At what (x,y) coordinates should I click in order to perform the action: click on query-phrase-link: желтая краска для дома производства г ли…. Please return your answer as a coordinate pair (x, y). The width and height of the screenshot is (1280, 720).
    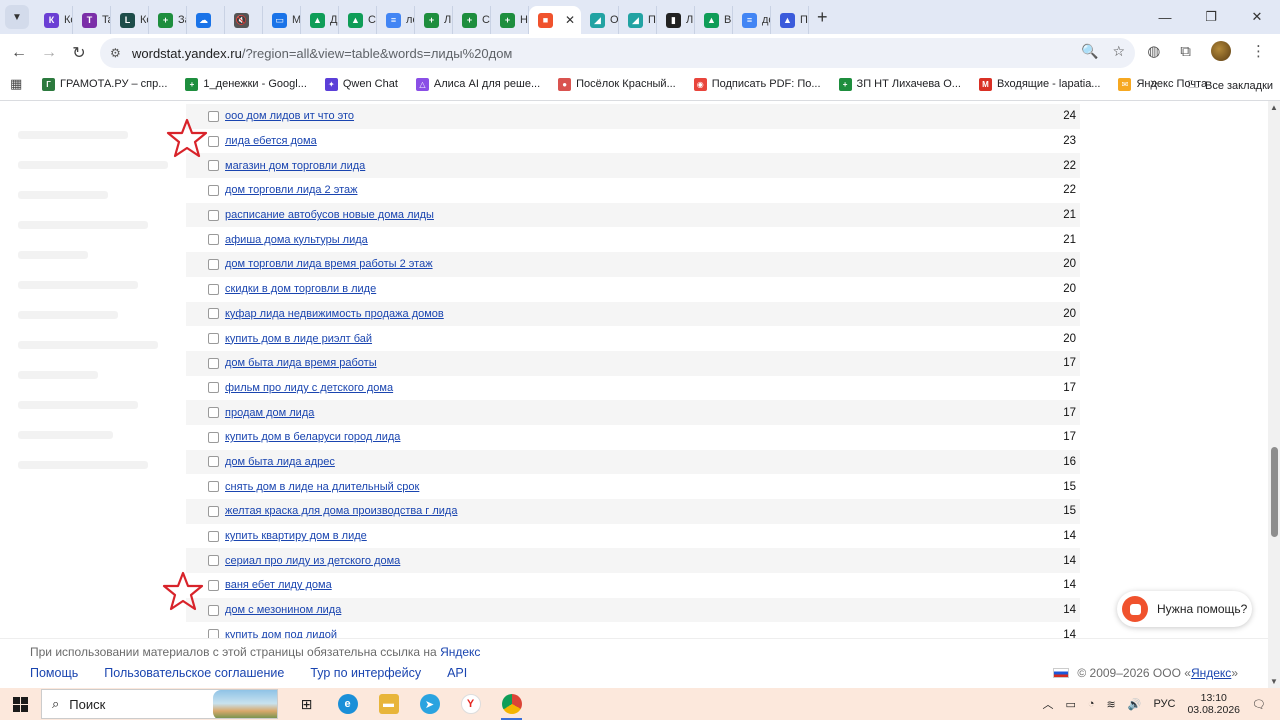
    Looking at the image, I should click on (341, 511).